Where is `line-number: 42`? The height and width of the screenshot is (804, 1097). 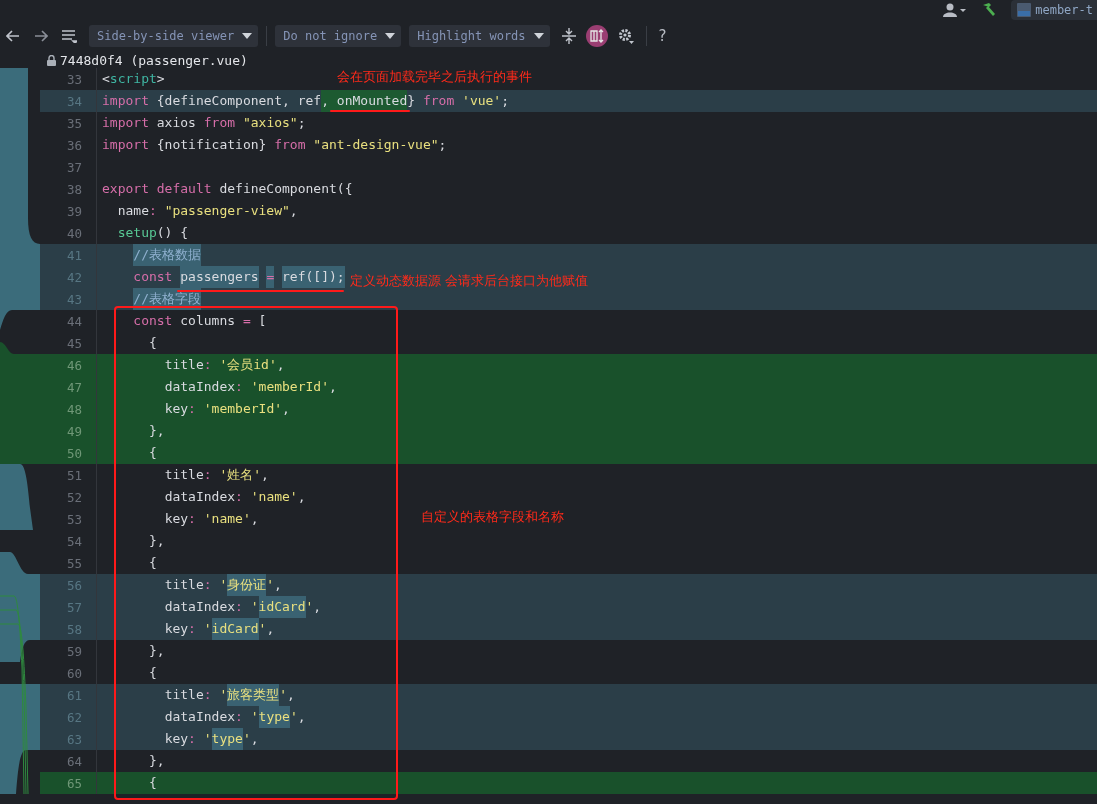 line-number: 42 is located at coordinates (73, 277).